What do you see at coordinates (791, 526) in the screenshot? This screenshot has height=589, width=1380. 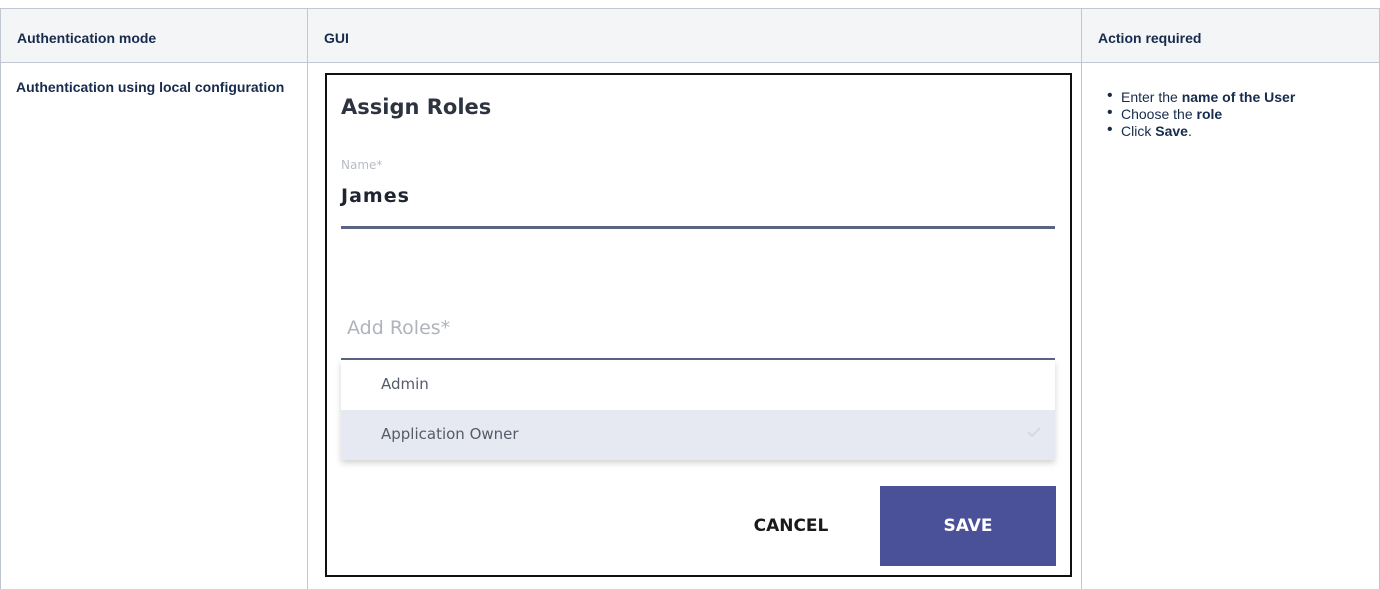 I see `cancel-button: CANCEL` at bounding box center [791, 526].